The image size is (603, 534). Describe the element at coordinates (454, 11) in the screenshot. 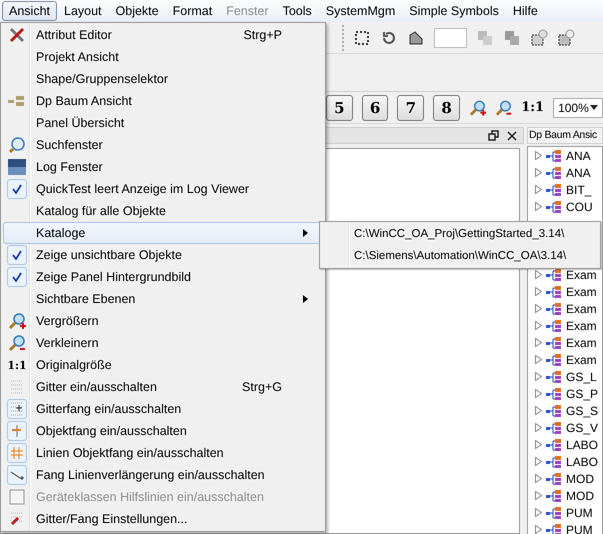

I see `menu-bar-item: Simple Symbols` at that location.